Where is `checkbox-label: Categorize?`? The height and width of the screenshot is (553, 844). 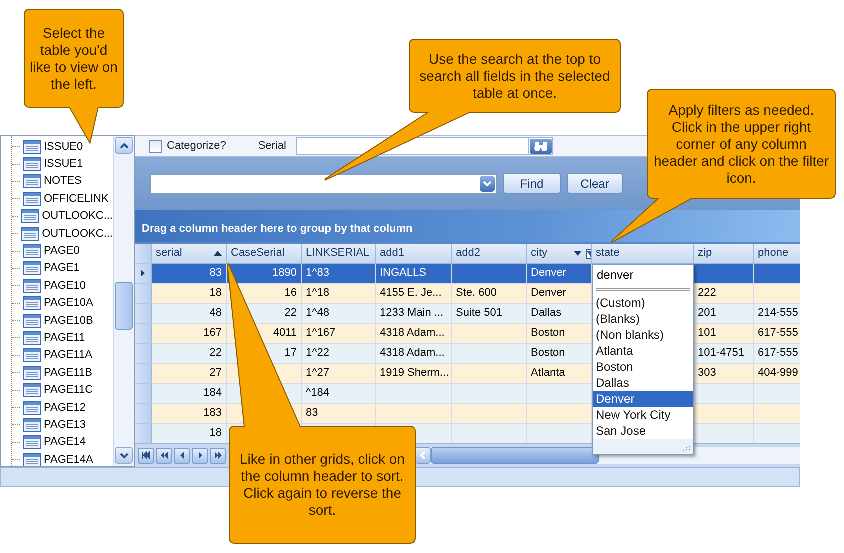 checkbox-label: Categorize? is located at coordinates (196, 146).